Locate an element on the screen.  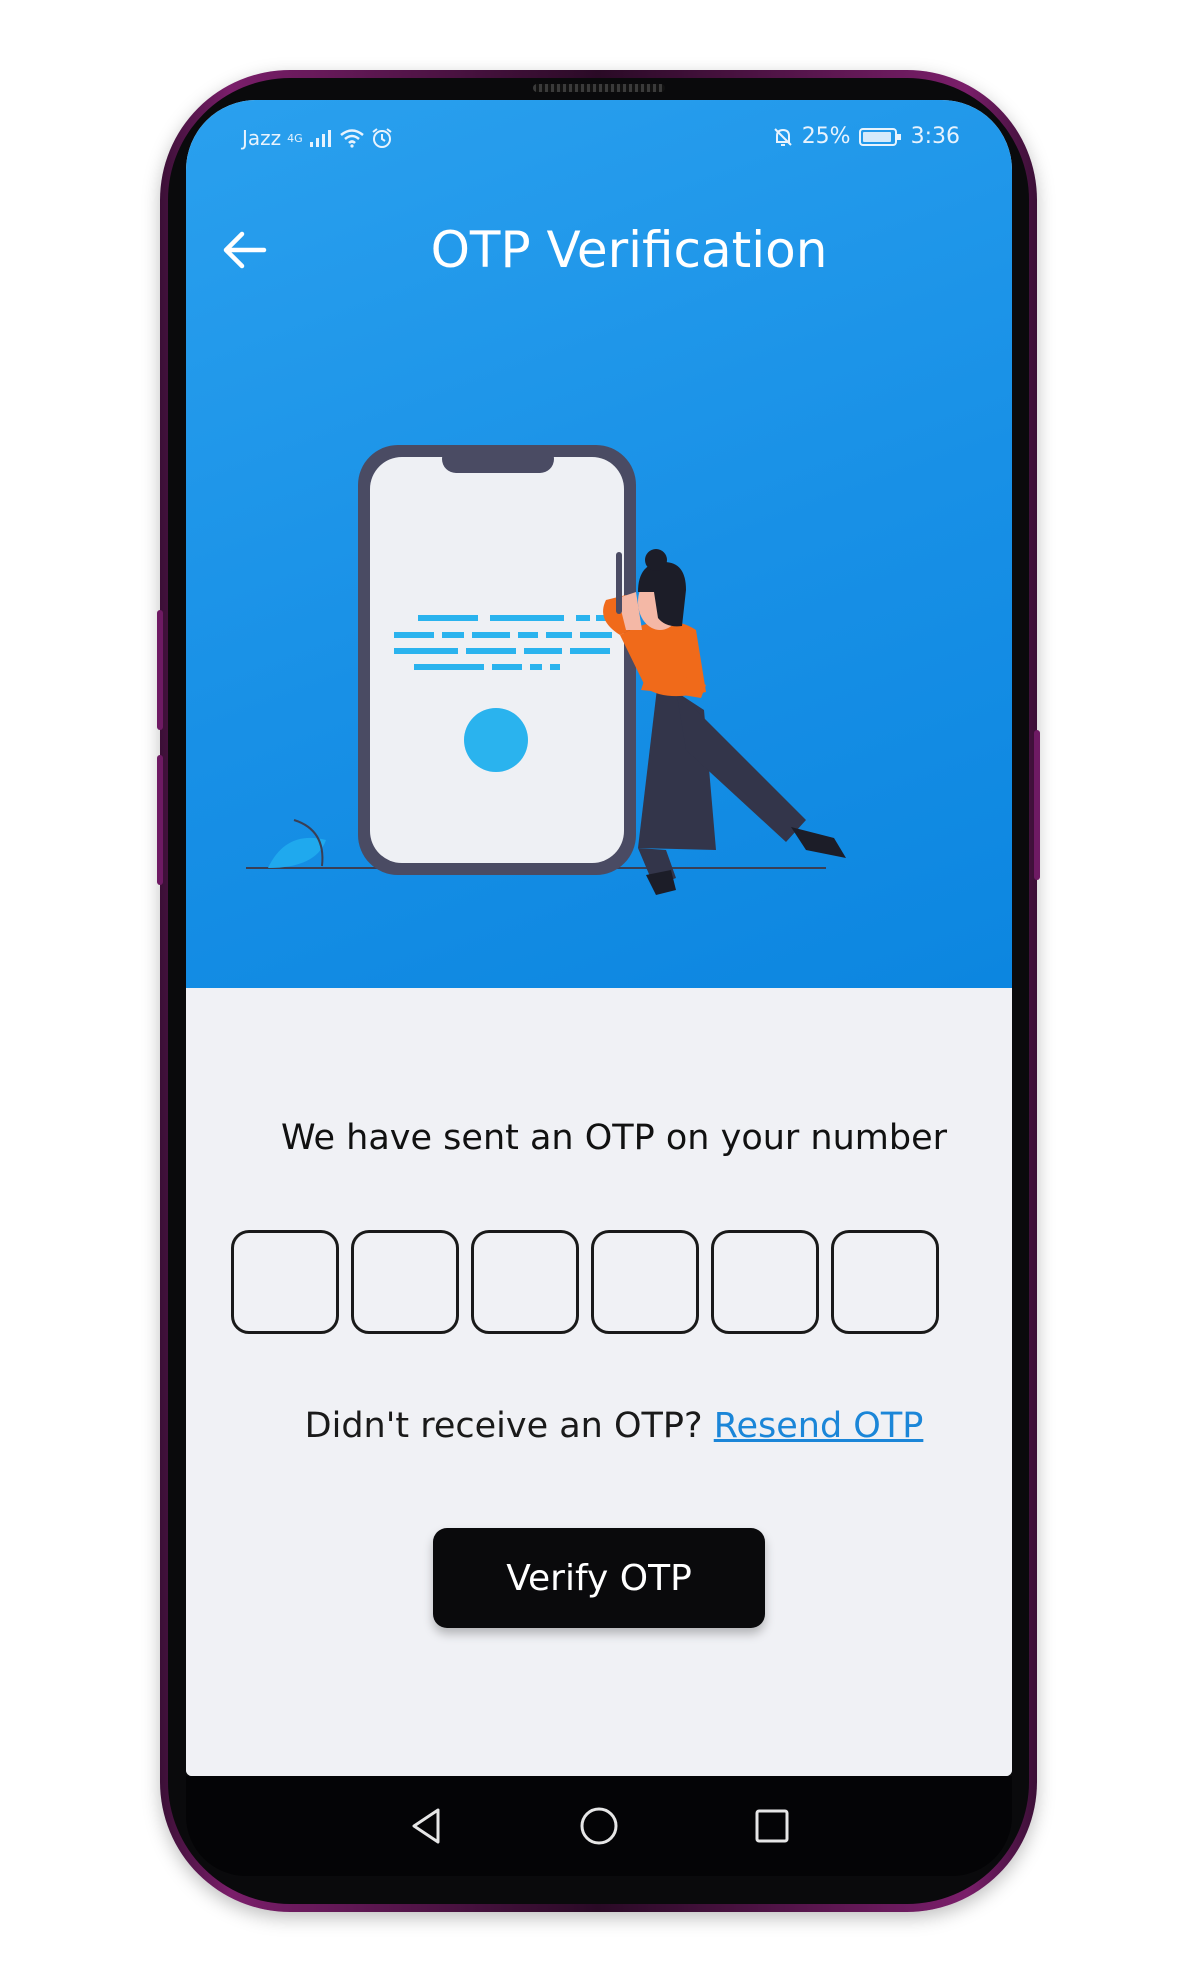
mute-bell-icon is located at coordinates (782, 136).